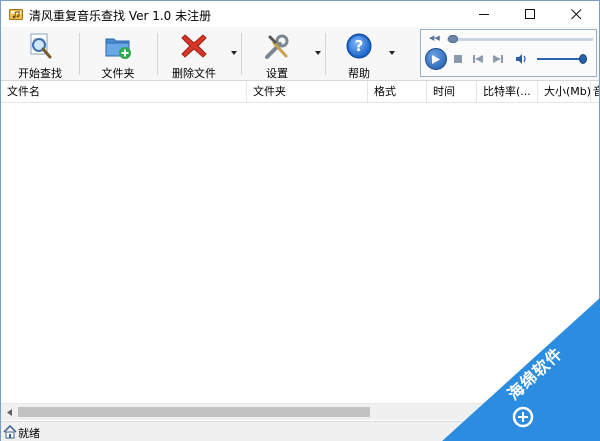 The width and height of the screenshot is (600, 441). I want to click on help-dropdown-arrow-icon, so click(392, 53).